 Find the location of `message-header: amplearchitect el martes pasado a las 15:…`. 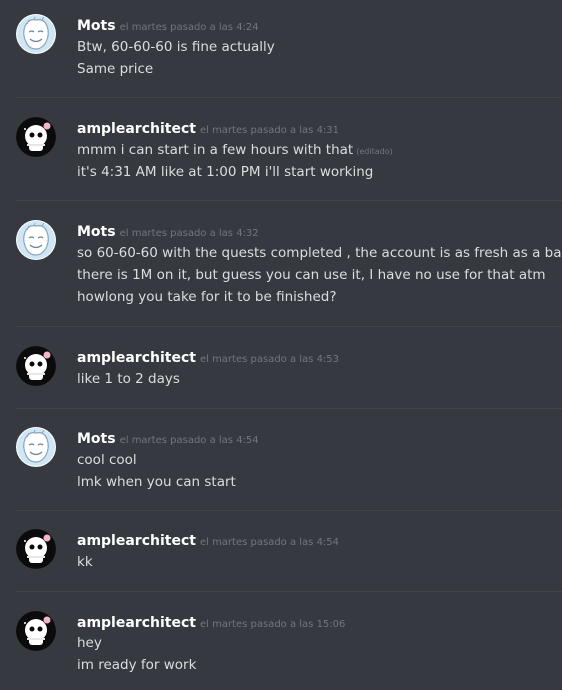

message-header: amplearchitect el martes pasado a las 15:… is located at coordinates (211, 622).